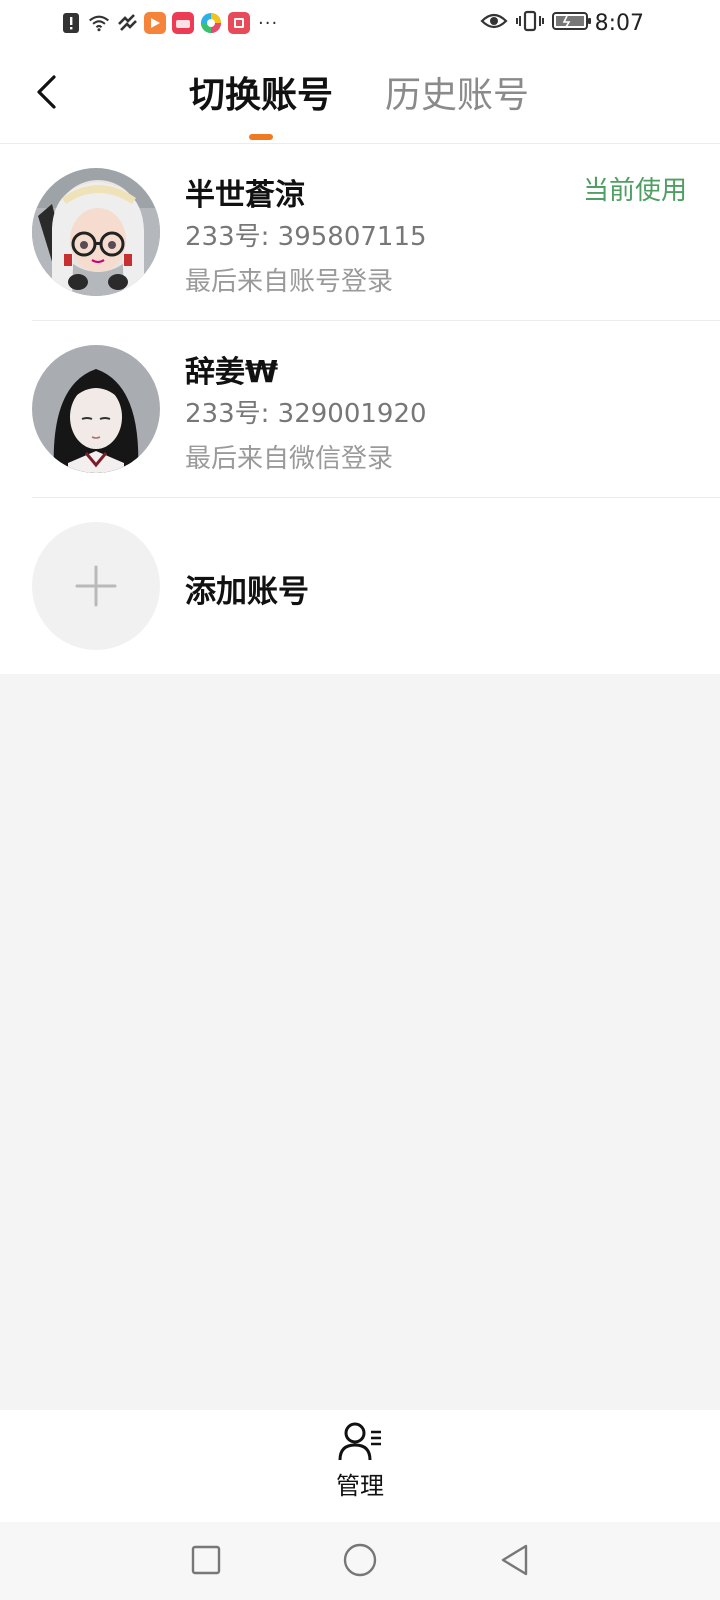 The width and height of the screenshot is (720, 1600). Describe the element at coordinates (211, 23) in the screenshot. I see `app-colorful-icon` at that location.